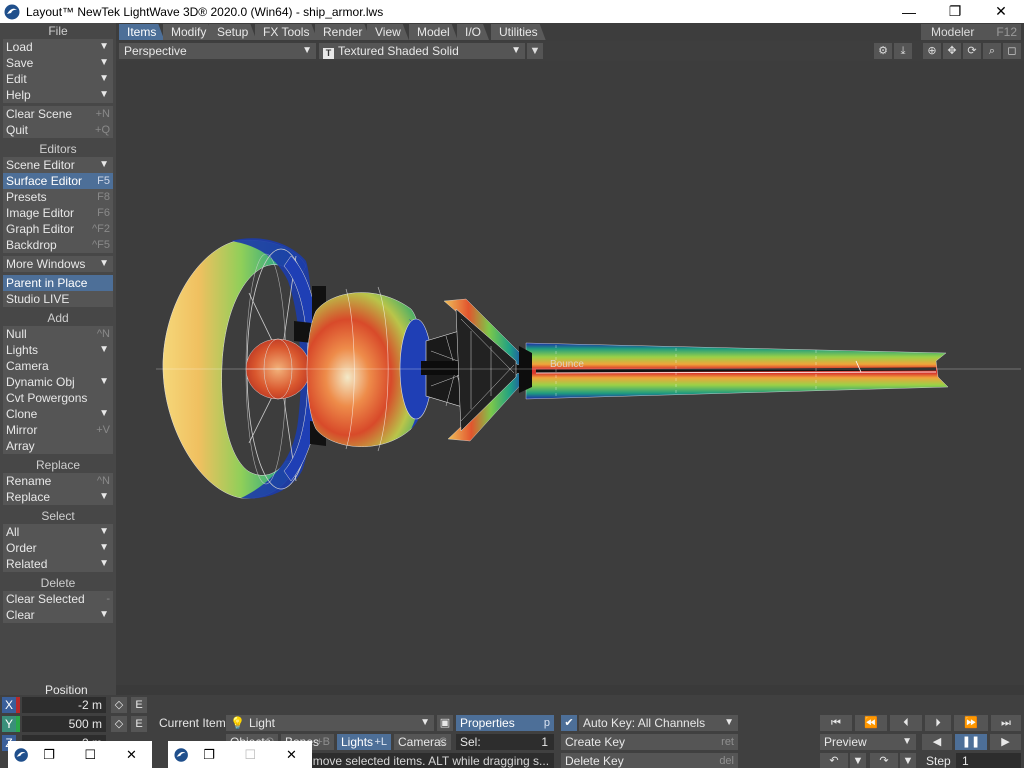 The height and width of the screenshot is (768, 1024). What do you see at coordinates (139, 705) in the screenshot?
I see `x-envelope-button: E` at bounding box center [139, 705].